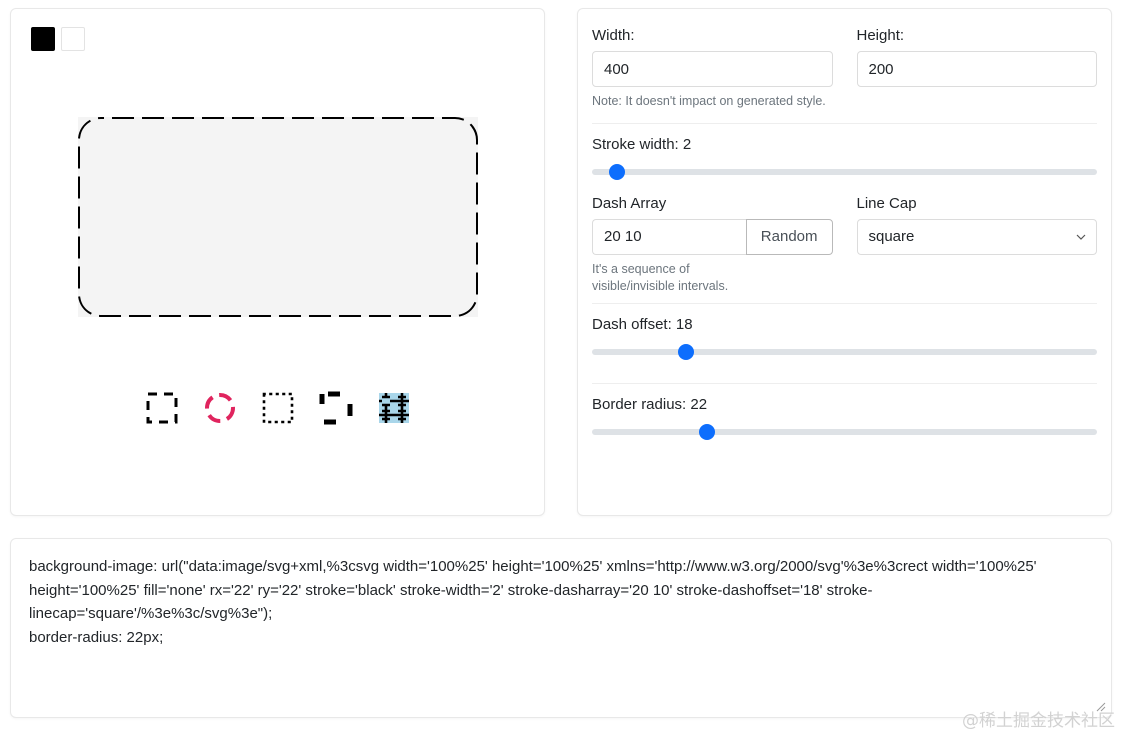  I want to click on preview-border-svg, so click(277, 217).